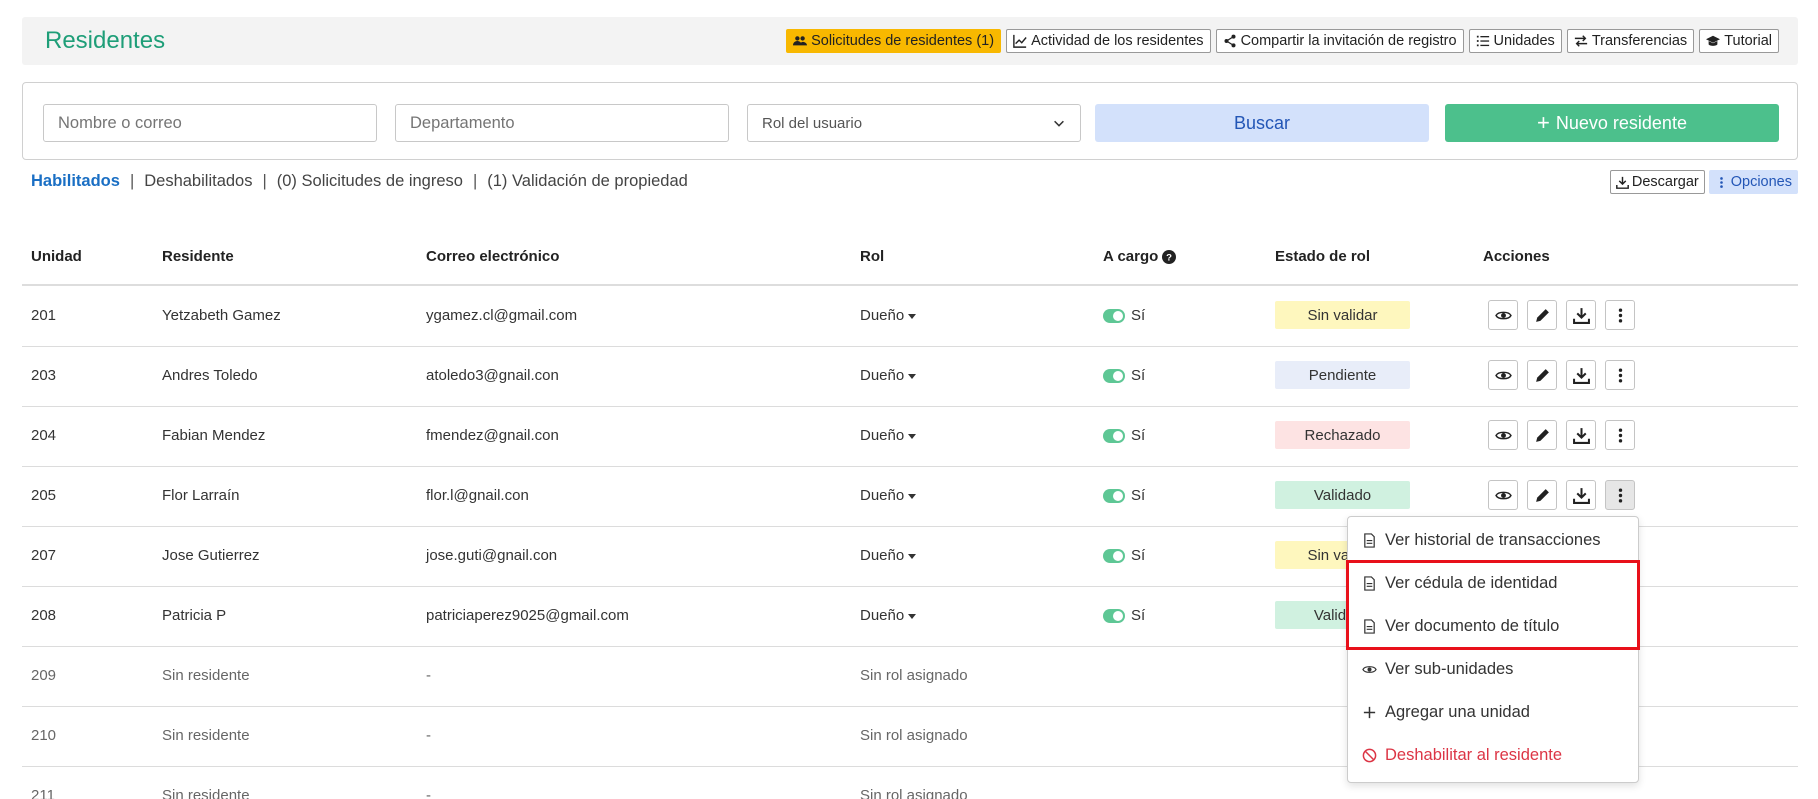 Image resolution: width=1818 pixels, height=799 pixels. I want to click on tab-disabled: Deshabilitados, so click(198, 181).